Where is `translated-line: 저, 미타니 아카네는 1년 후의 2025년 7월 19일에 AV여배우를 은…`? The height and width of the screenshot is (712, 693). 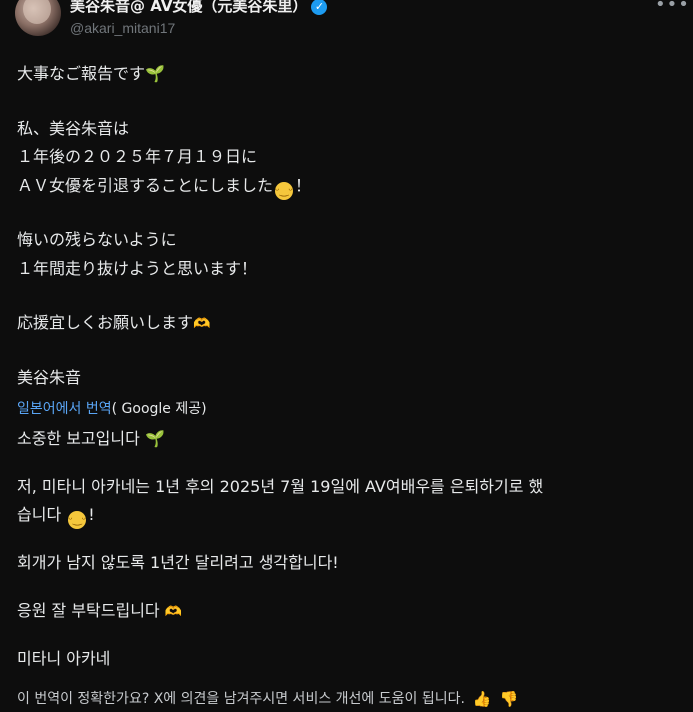
translated-line: 저, 미타니 아카네는 1년 후의 2025년 7월 19일에 AV여배우를 은… is located at coordinates (280, 486).